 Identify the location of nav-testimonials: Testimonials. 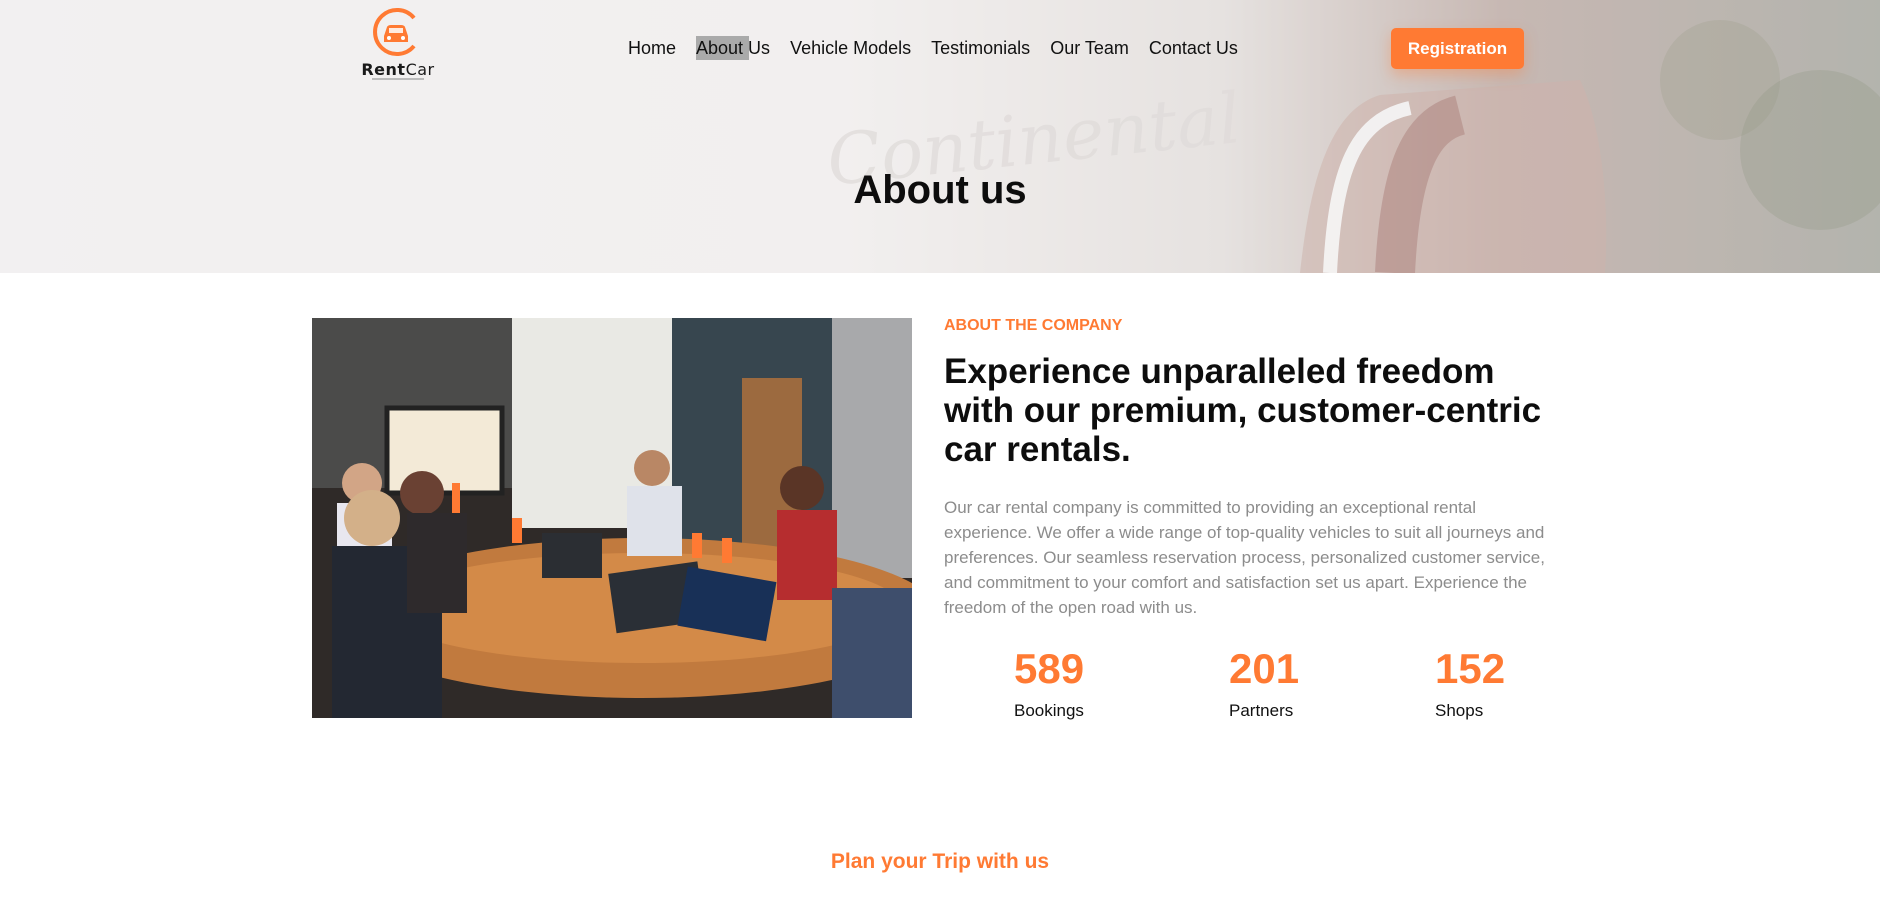
(980, 48).